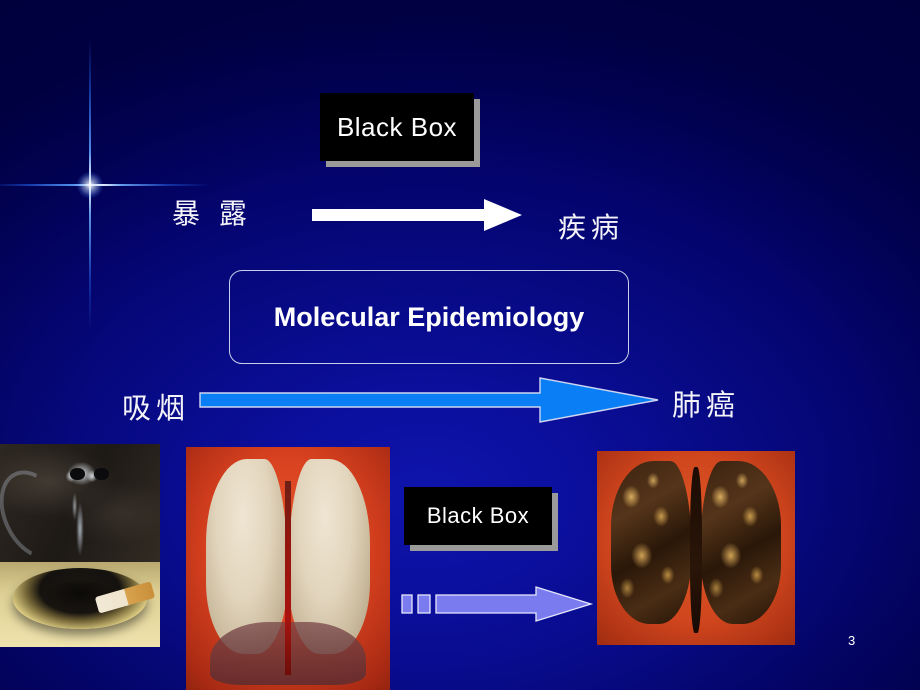 Image resolution: width=920 pixels, height=690 pixels. I want to click on smoke-skull-right-eye, so click(101, 474).